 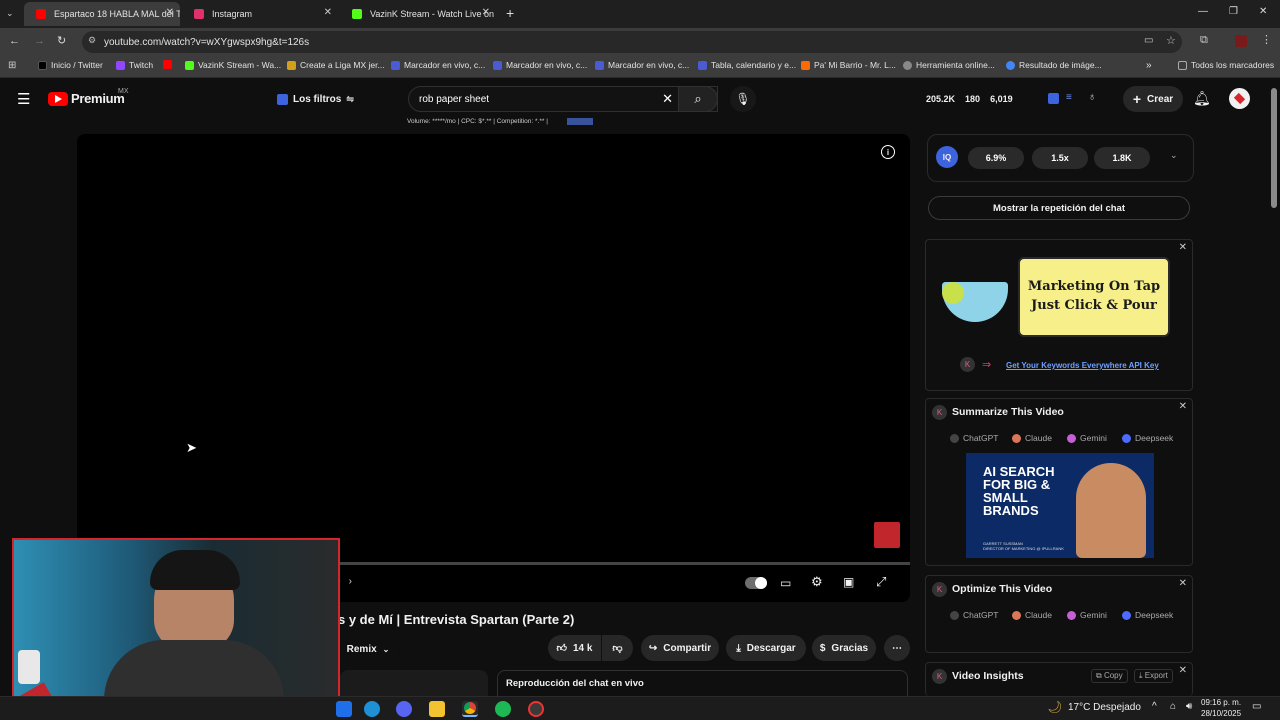 I want to click on export-button: ⤓ Export, so click(x=1153, y=676).